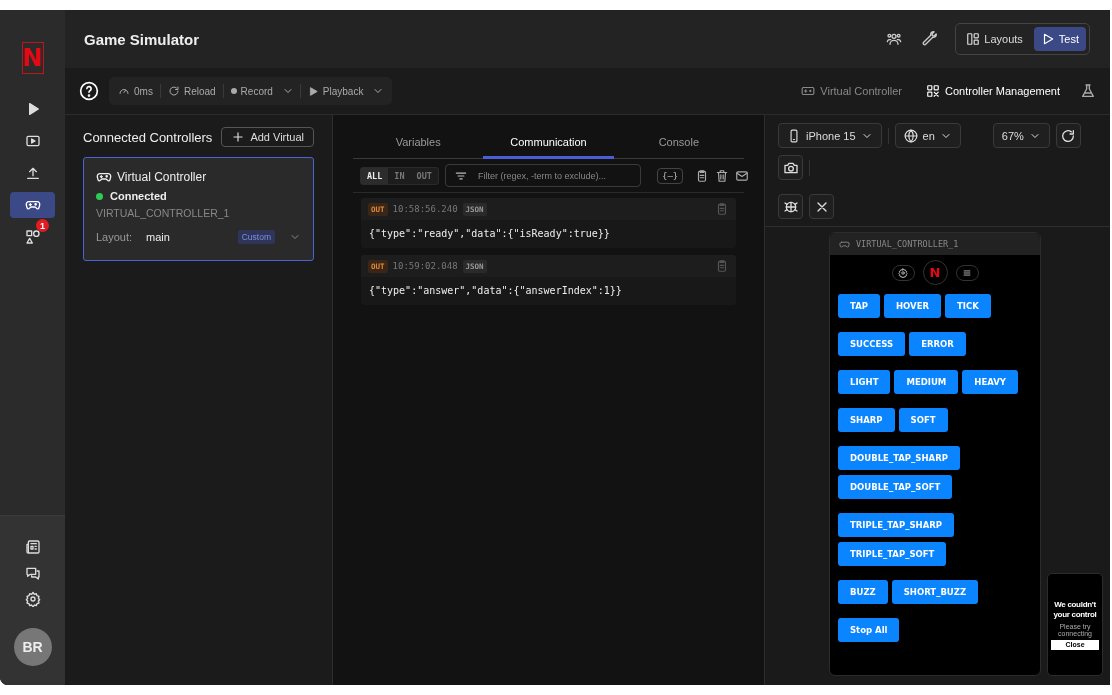 This screenshot has width=1112, height=695. I want to click on haptic-button: DOUBLE_TAP_SHARP, so click(899, 458).